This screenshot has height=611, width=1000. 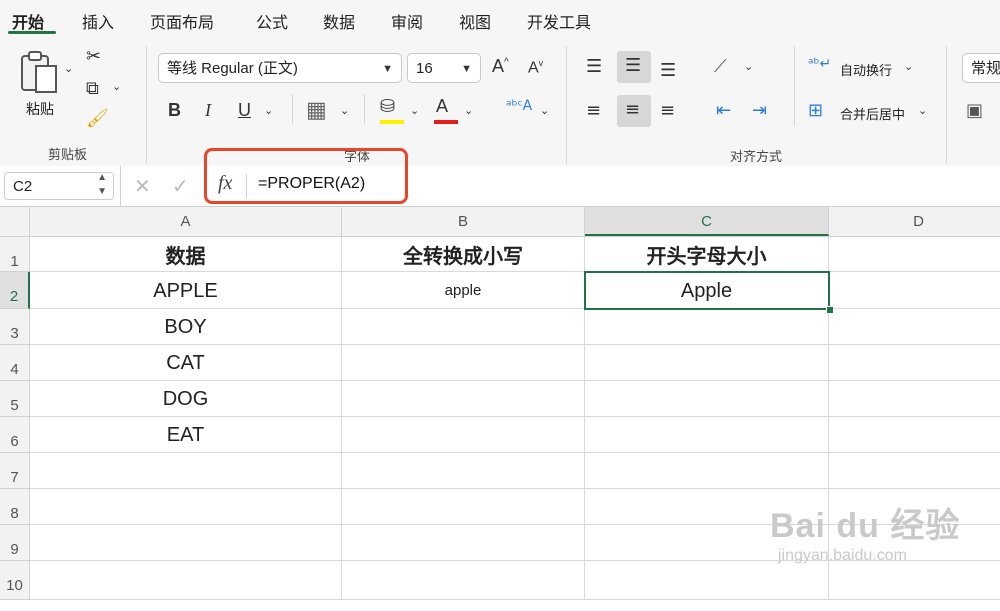 I want to click on number-format-select: 常规, so click(x=981, y=68).